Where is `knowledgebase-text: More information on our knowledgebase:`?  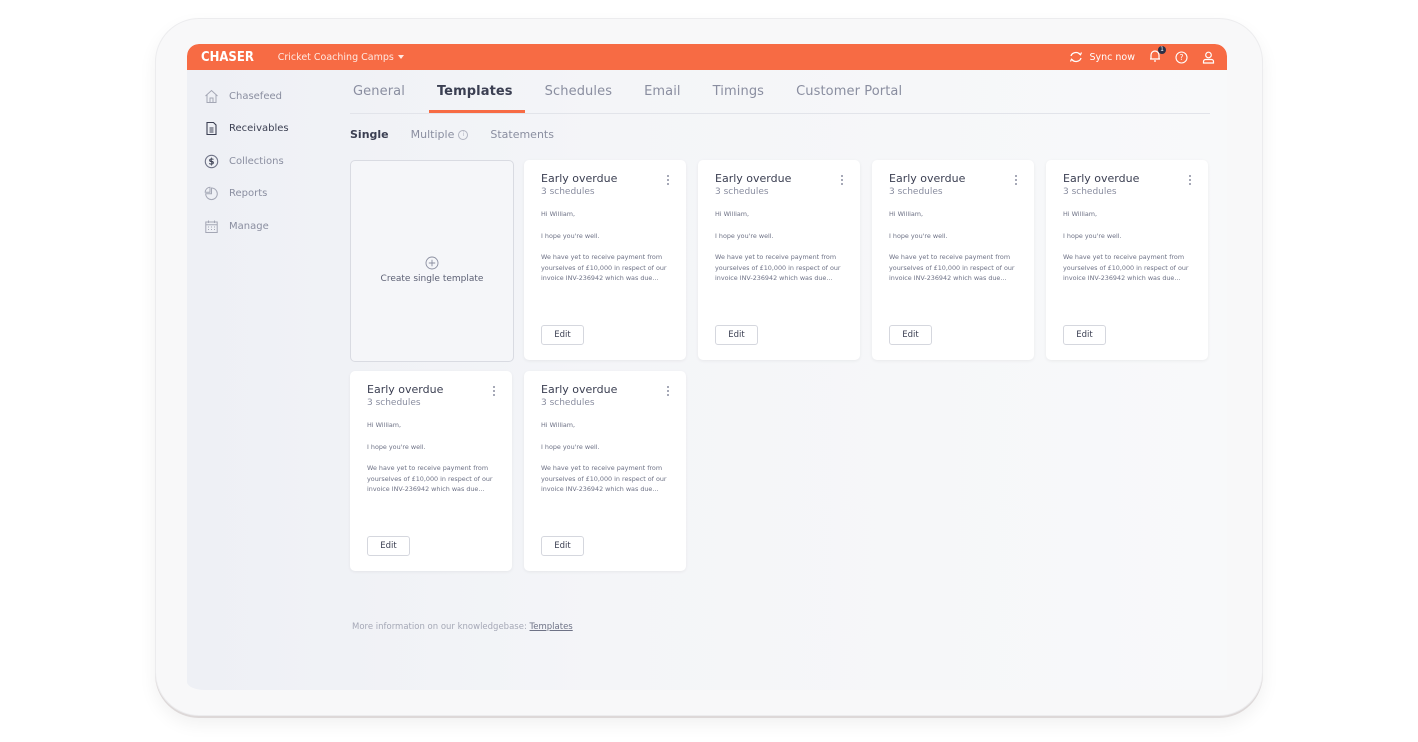 knowledgebase-text: More information on our knowledgebase: is located at coordinates (441, 627).